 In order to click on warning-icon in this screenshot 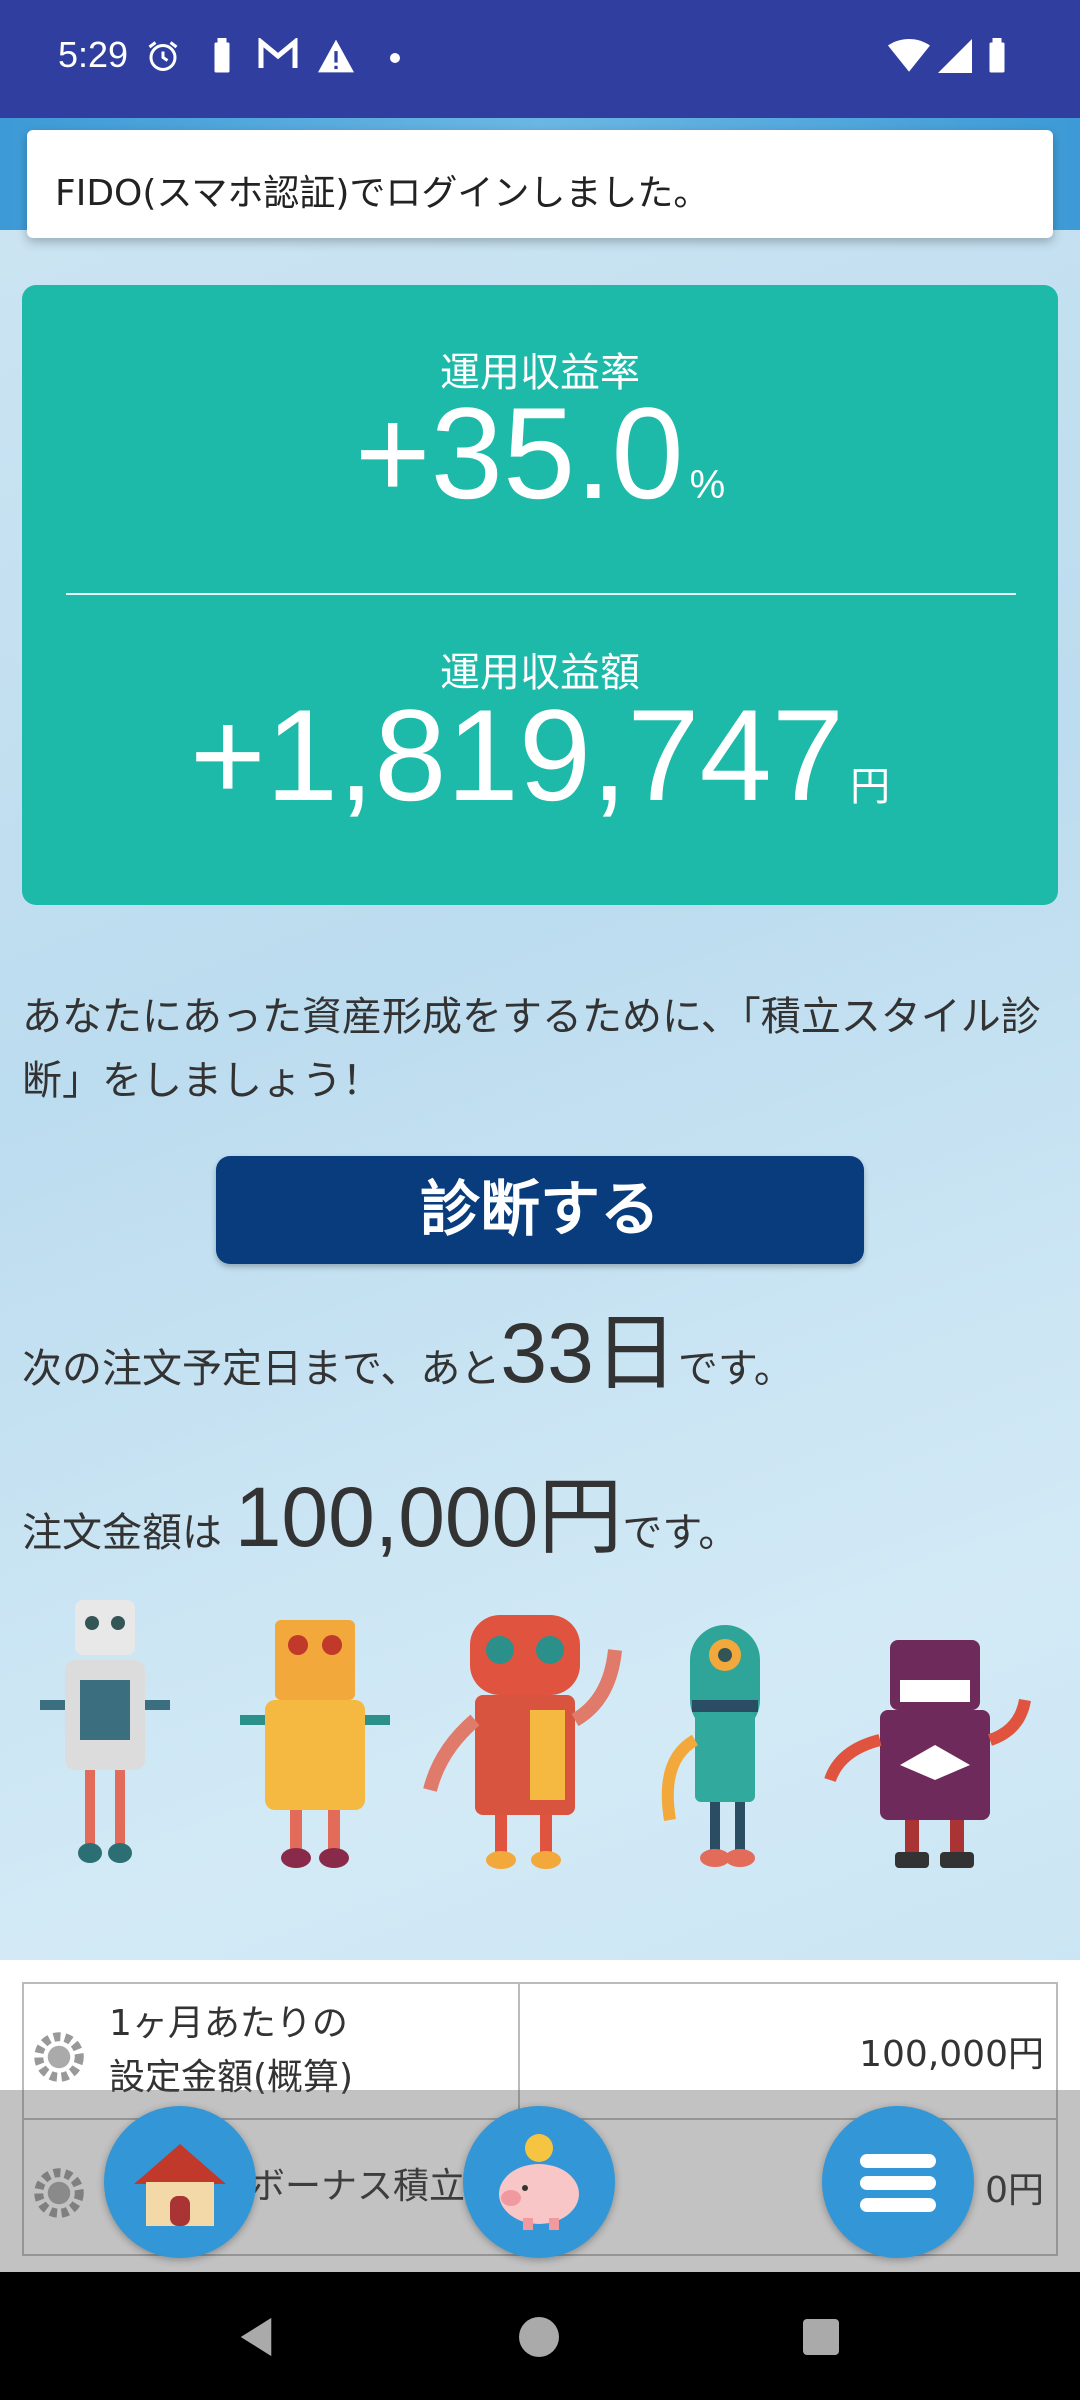, I will do `click(336, 56)`.